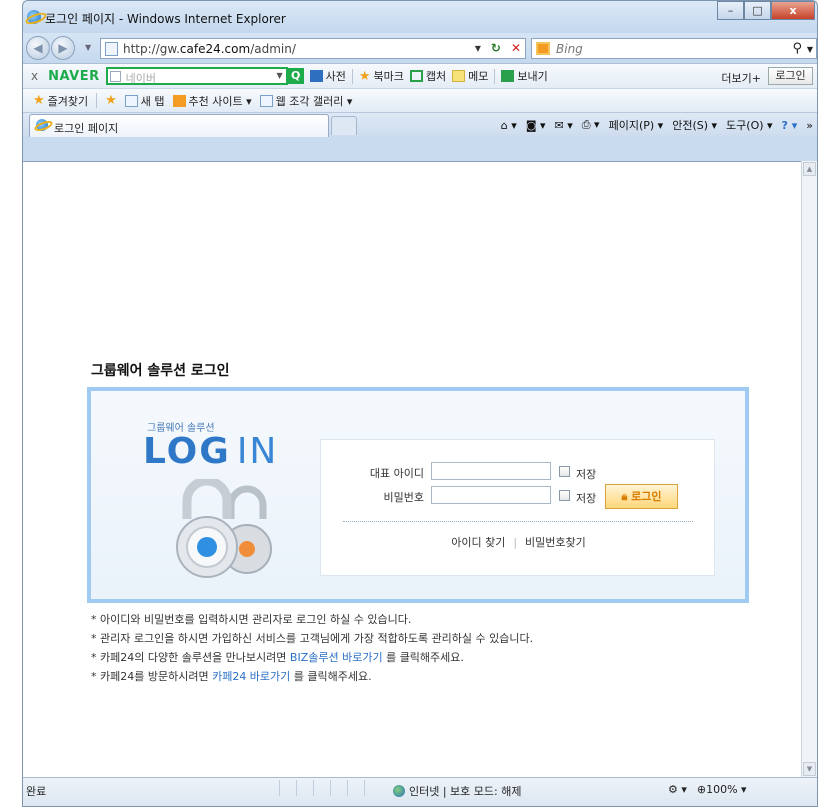 The image size is (818, 807). I want to click on help-icon: ? ▾, so click(790, 125).